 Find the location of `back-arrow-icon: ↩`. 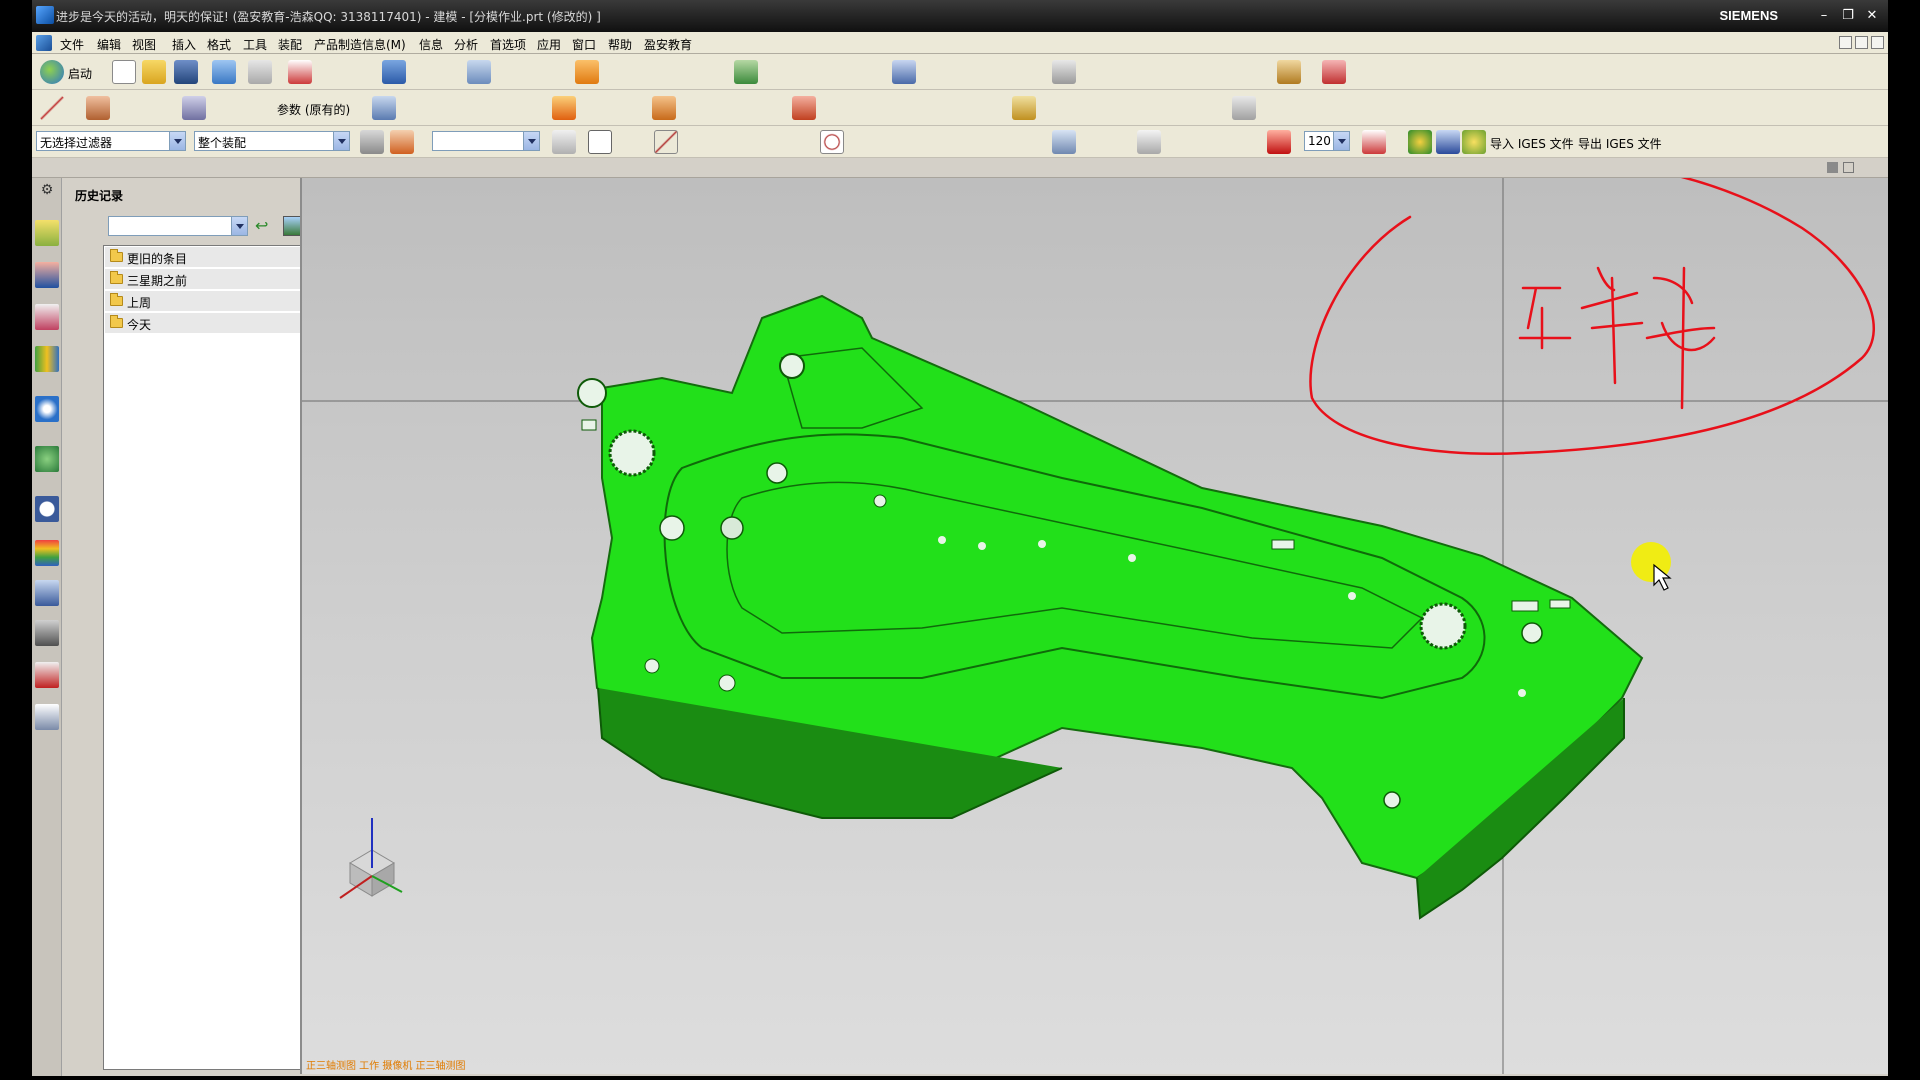

back-arrow-icon: ↩ is located at coordinates (266, 227).